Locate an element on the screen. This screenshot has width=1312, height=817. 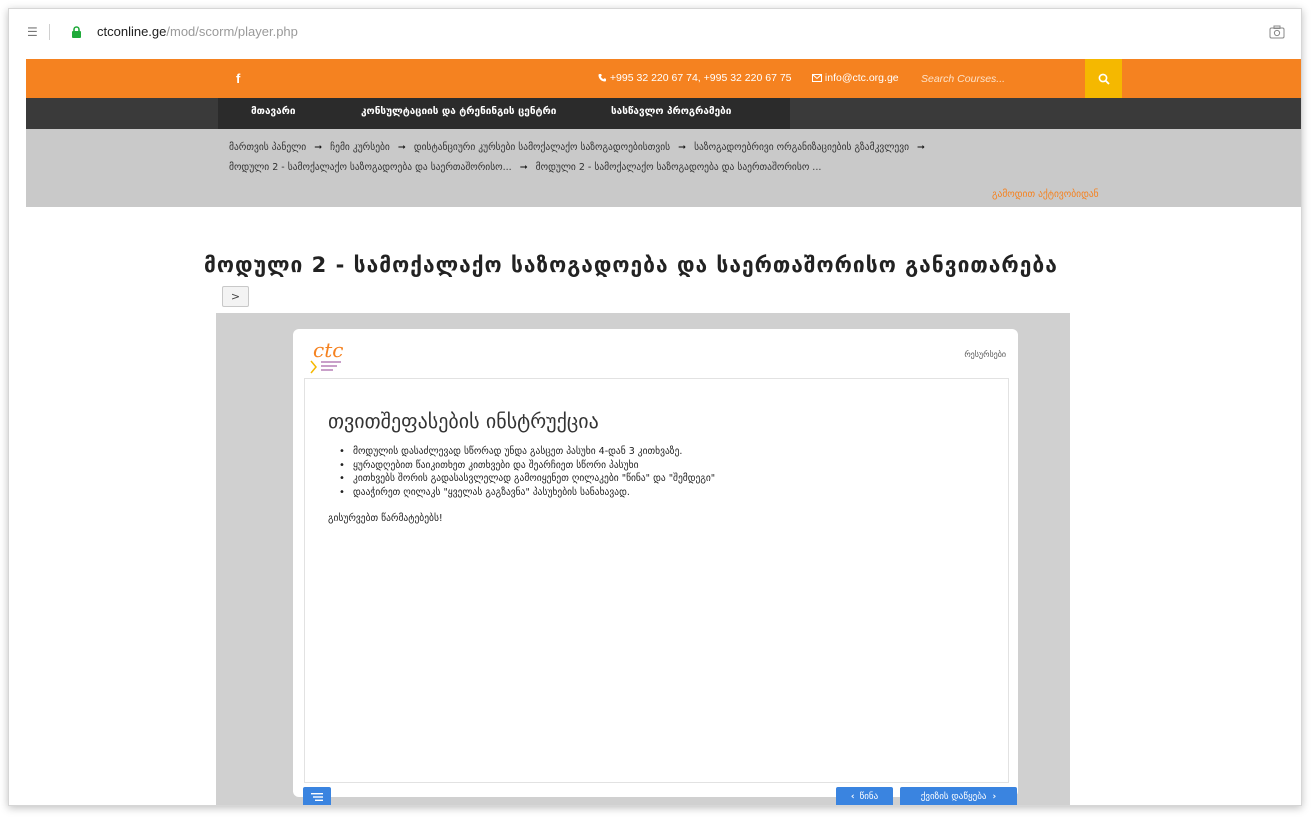
address-bar: ☰ ctconline.ge/mod/scorm/player.php is located at coordinates (655, 33).